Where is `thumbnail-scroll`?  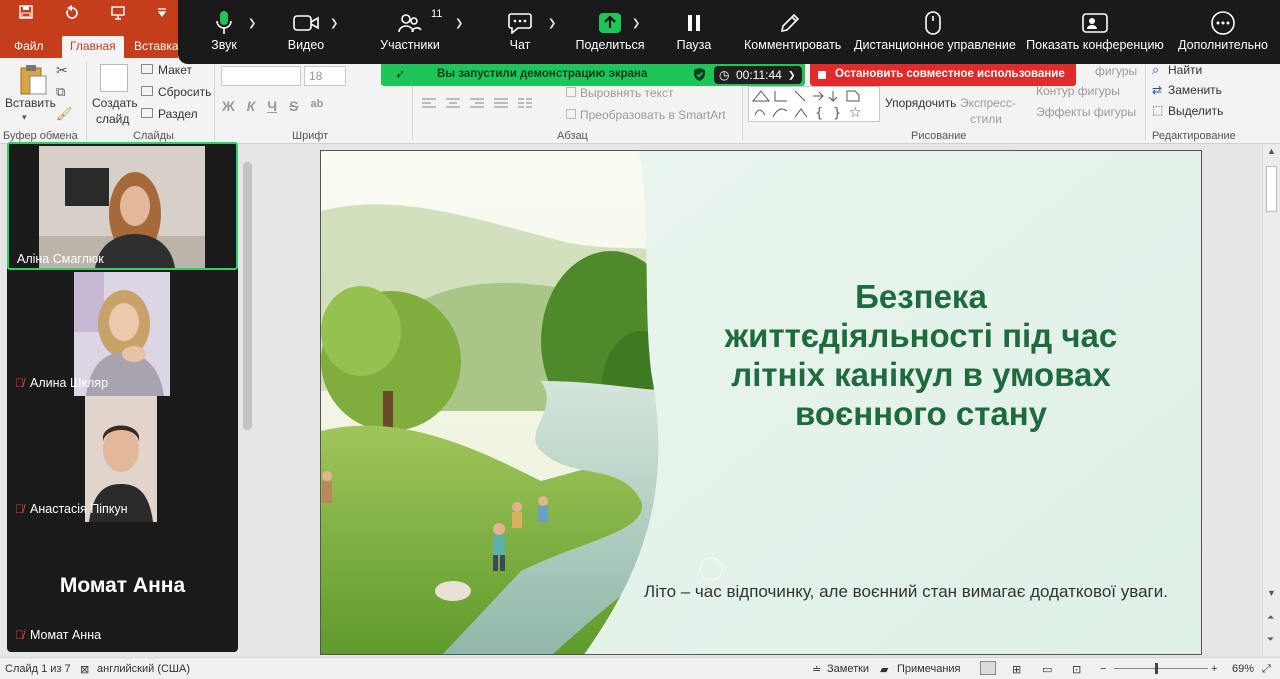
thumbnail-scroll is located at coordinates (247, 400).